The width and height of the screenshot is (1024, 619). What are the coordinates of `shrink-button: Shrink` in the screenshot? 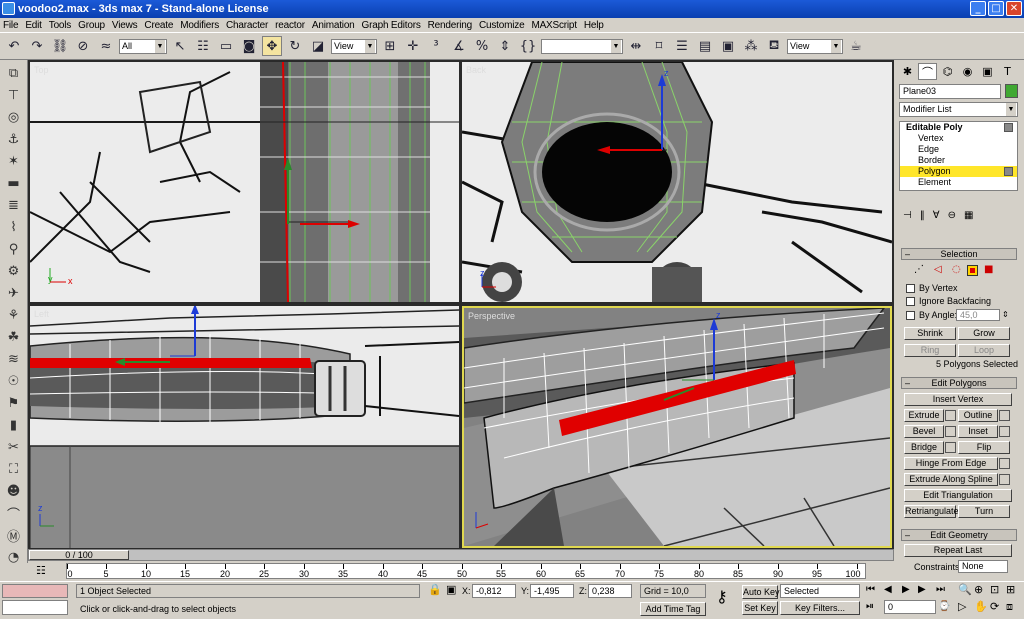 It's located at (930, 333).